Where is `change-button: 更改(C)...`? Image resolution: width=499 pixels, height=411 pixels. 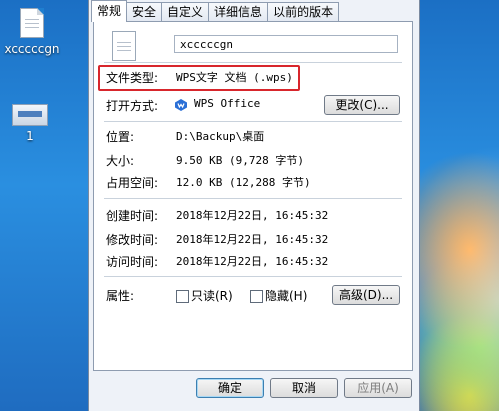
change-button: 更改(C)... is located at coordinates (362, 105).